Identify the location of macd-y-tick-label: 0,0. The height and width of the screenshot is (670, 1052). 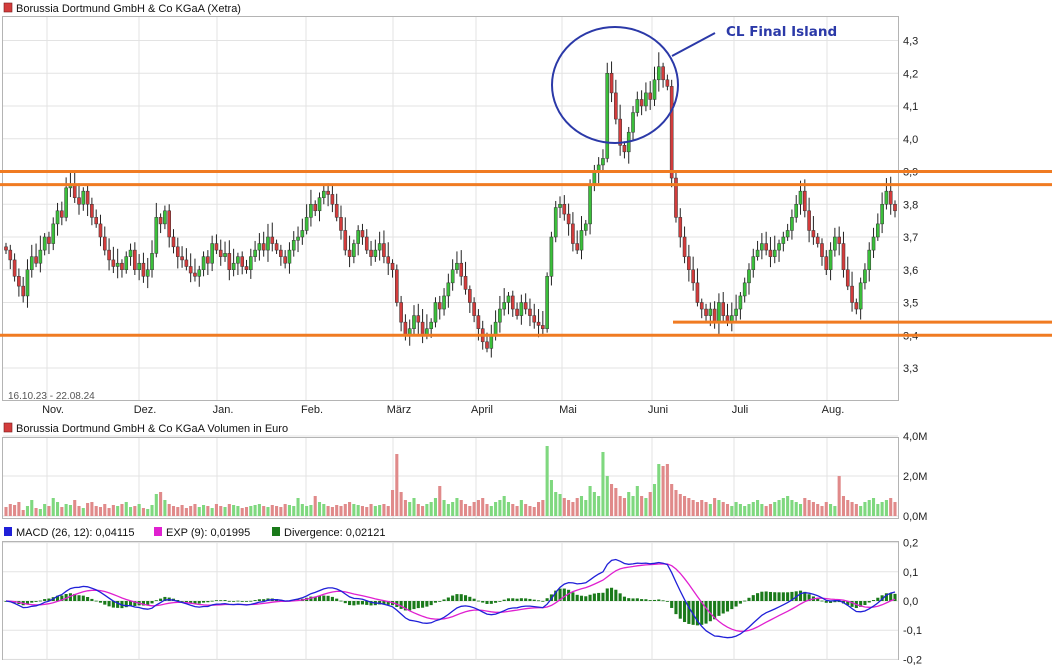
(910, 602).